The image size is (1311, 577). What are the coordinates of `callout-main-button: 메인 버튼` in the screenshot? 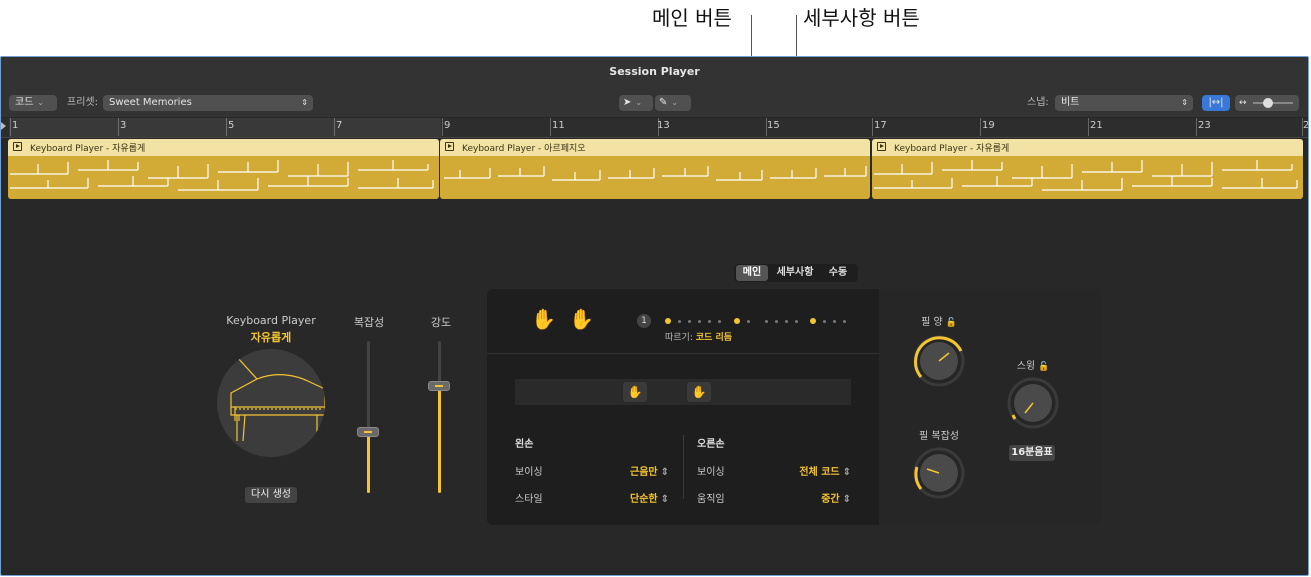 It's located at (692, 18).